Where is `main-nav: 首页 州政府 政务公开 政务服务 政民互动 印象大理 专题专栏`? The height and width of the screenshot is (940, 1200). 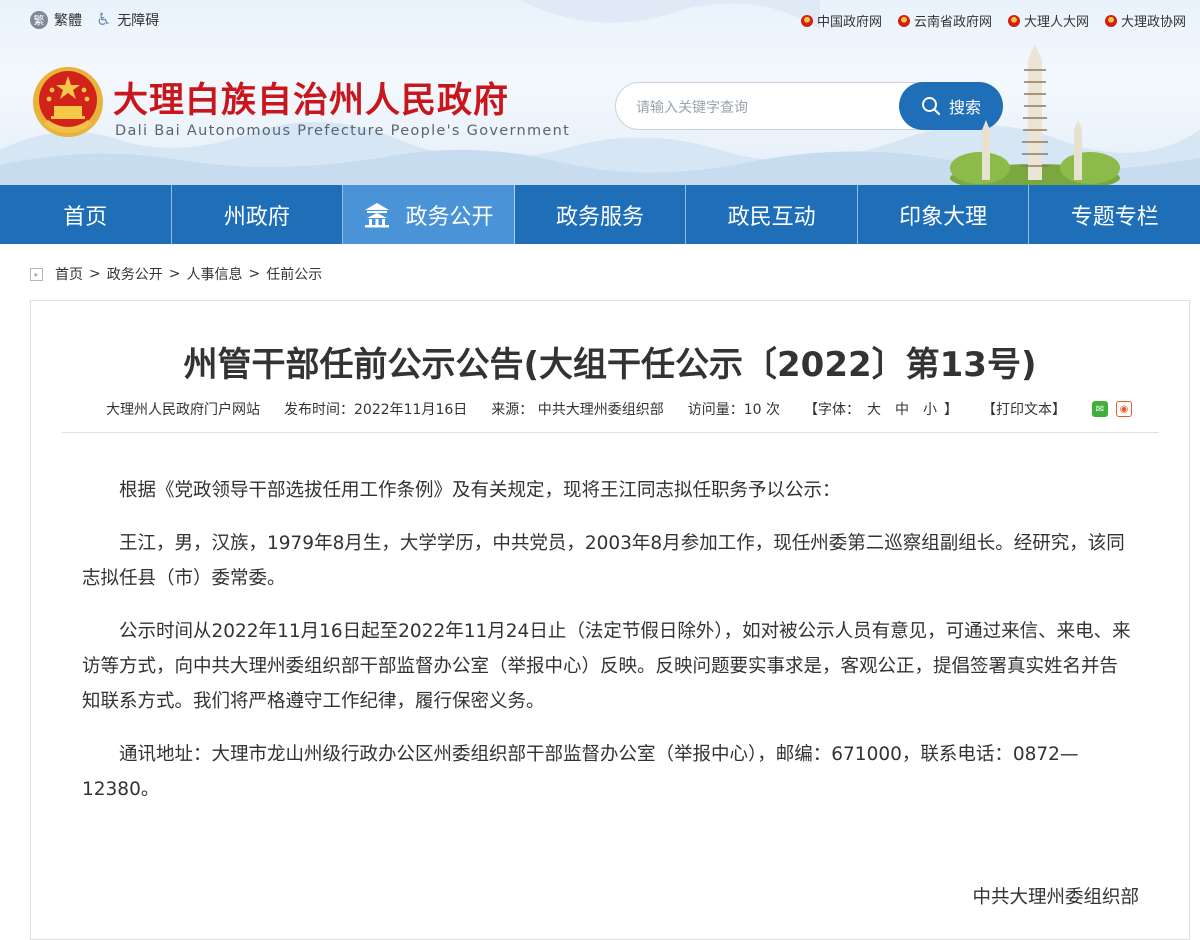 main-nav: 首页 州政府 政务公开 政务服务 政民互动 印象大理 专题专栏 is located at coordinates (600, 214).